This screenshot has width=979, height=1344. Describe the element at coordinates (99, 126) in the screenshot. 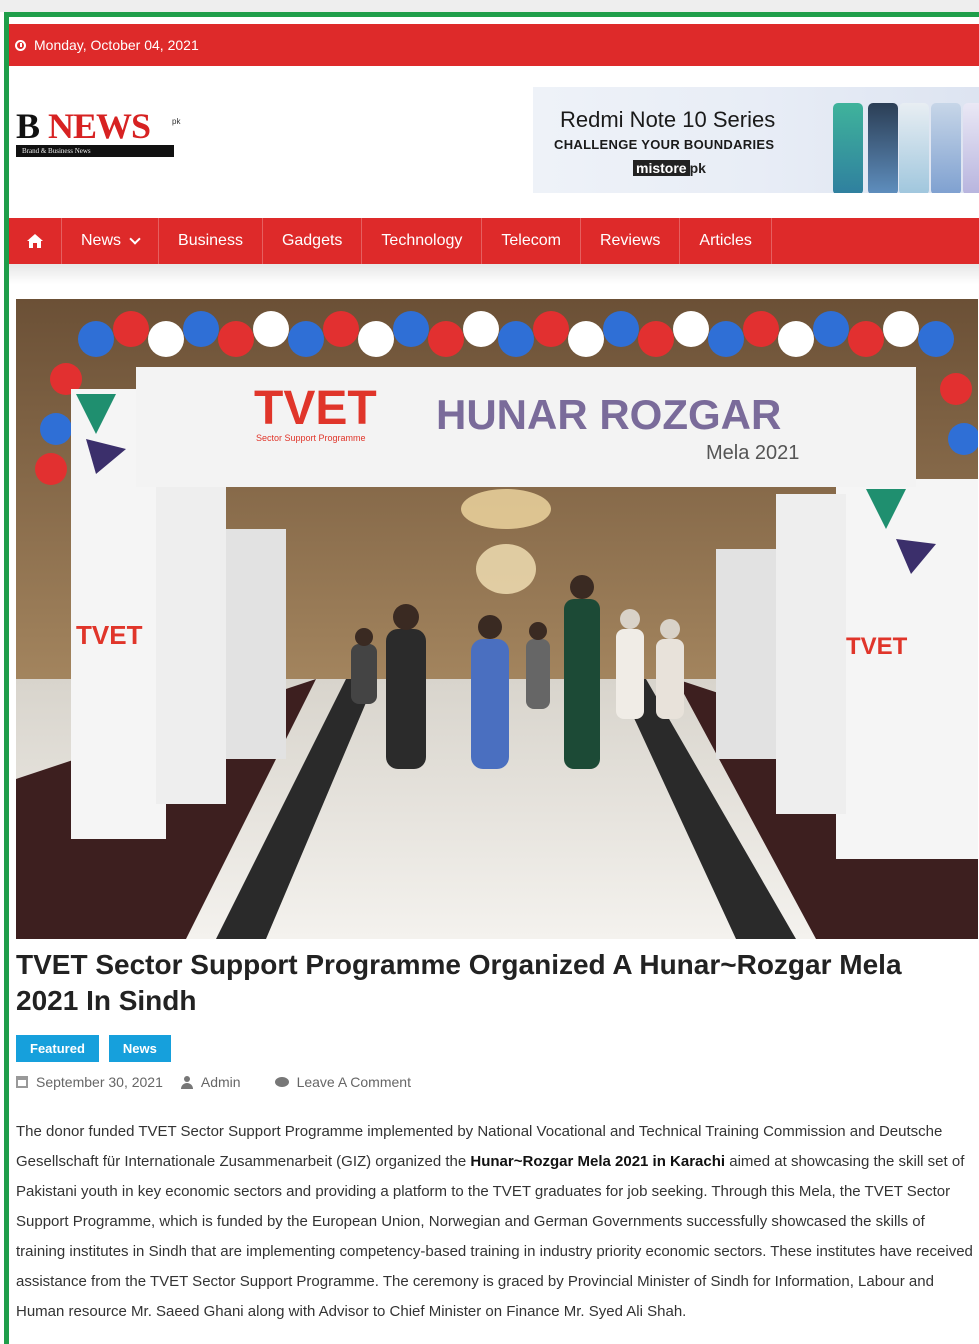

I see `logo-word: NEWS` at that location.